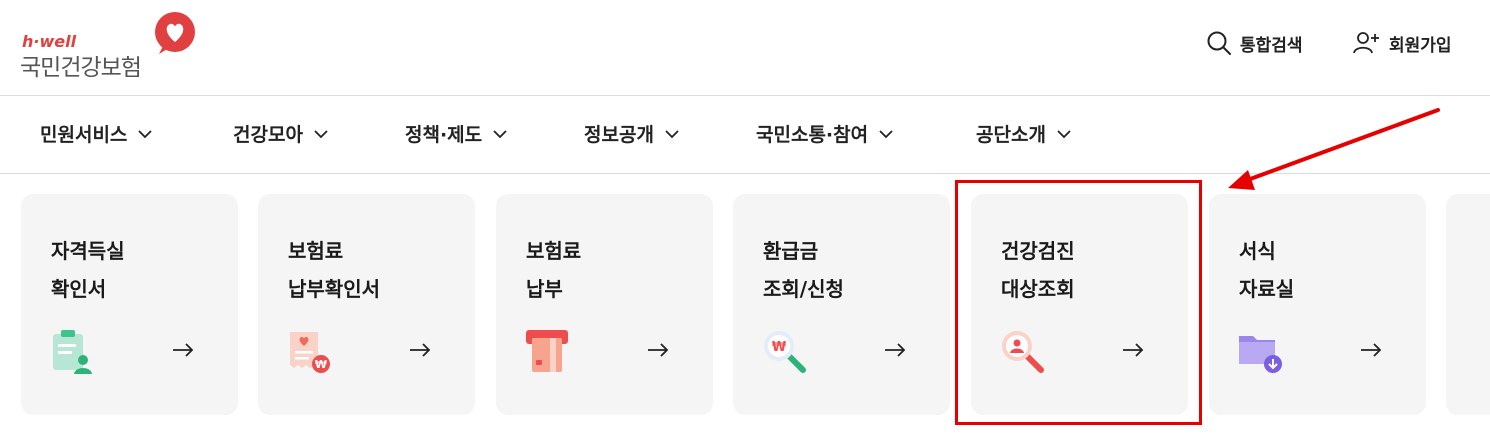 This screenshot has width=1490, height=437. I want to click on nav-item-info-disclosure: 정보공개, so click(632, 133).